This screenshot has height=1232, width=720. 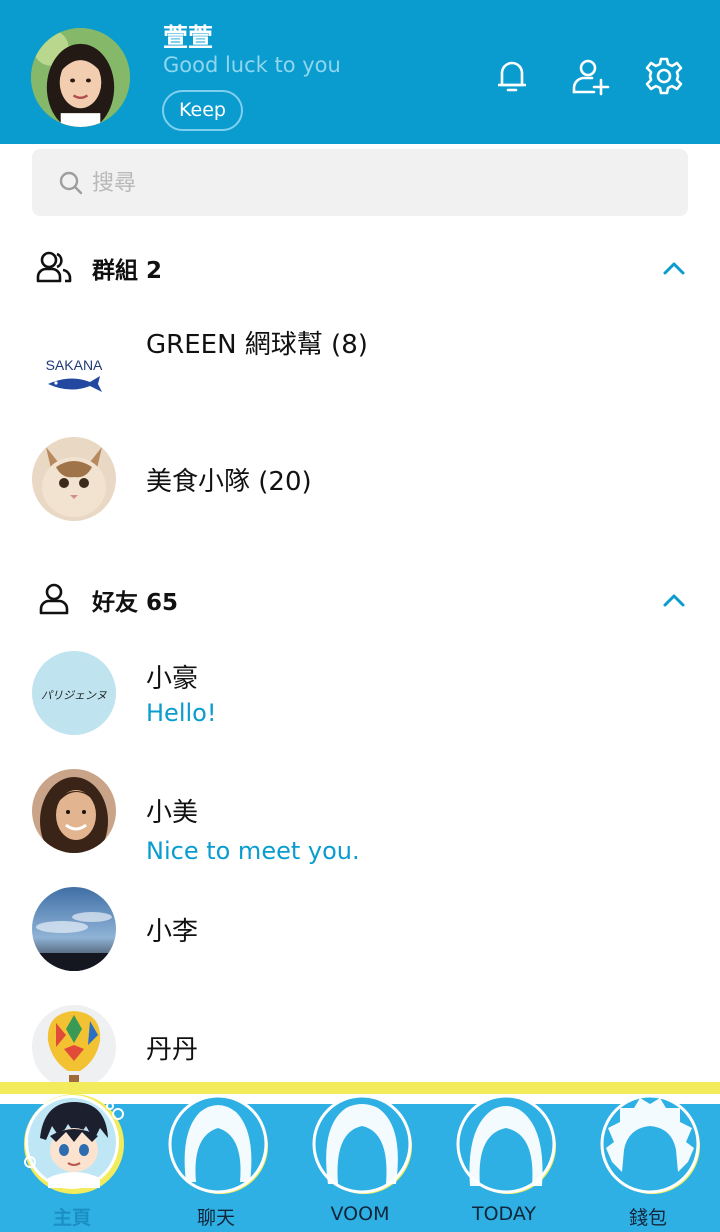 What do you see at coordinates (71, 1218) in the screenshot?
I see `tab-label: 主頁` at bounding box center [71, 1218].